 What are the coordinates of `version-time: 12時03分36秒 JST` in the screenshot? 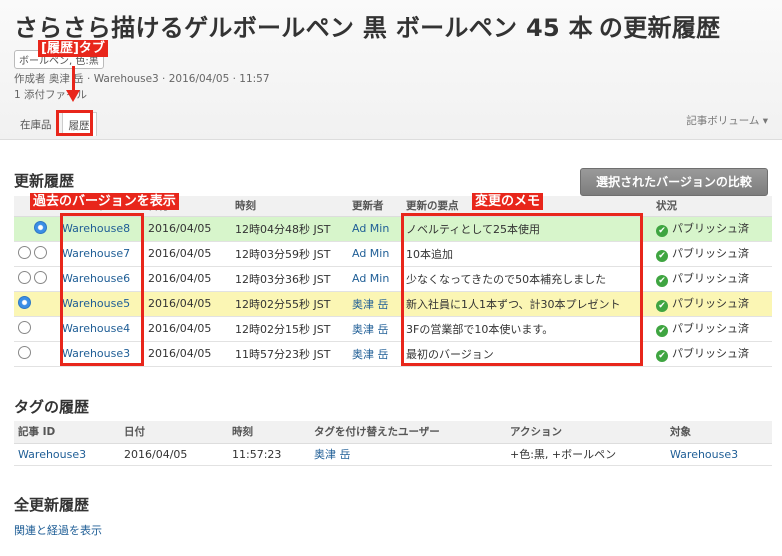 It's located at (289, 279).